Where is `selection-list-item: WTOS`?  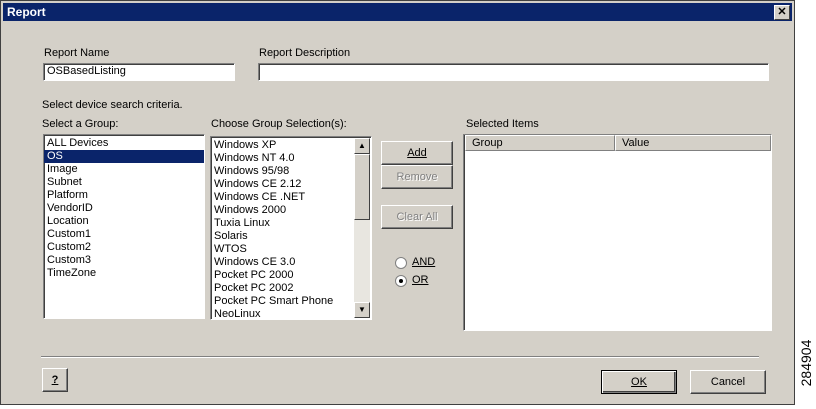
selection-list-item: WTOS is located at coordinates (291, 249).